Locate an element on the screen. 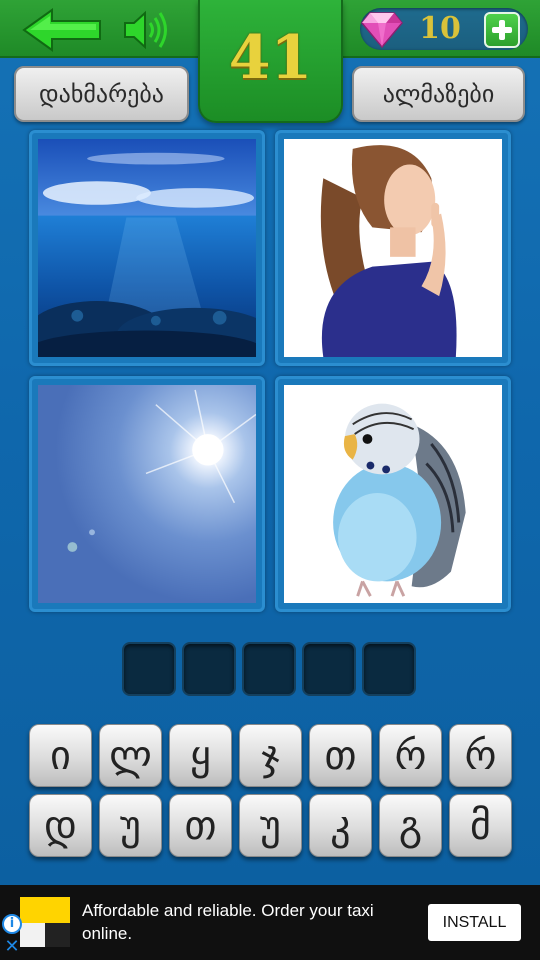 The image size is (540, 960). close-icon: ✕ is located at coordinates (12, 947).